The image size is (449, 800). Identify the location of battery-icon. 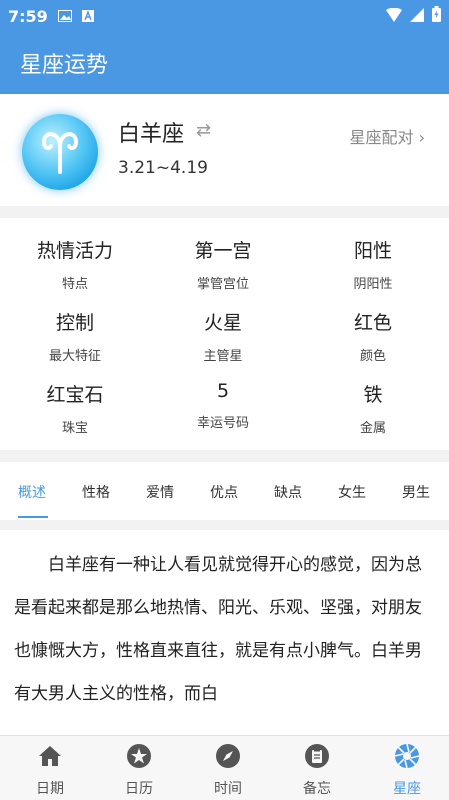
(436, 16).